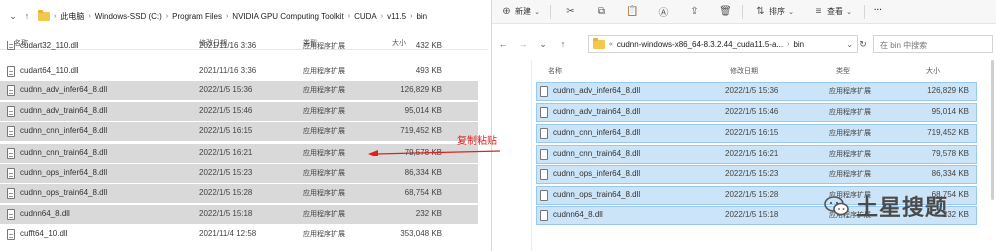  I want to click on view-button: ≡ 查看 ⌄, so click(832, 11).